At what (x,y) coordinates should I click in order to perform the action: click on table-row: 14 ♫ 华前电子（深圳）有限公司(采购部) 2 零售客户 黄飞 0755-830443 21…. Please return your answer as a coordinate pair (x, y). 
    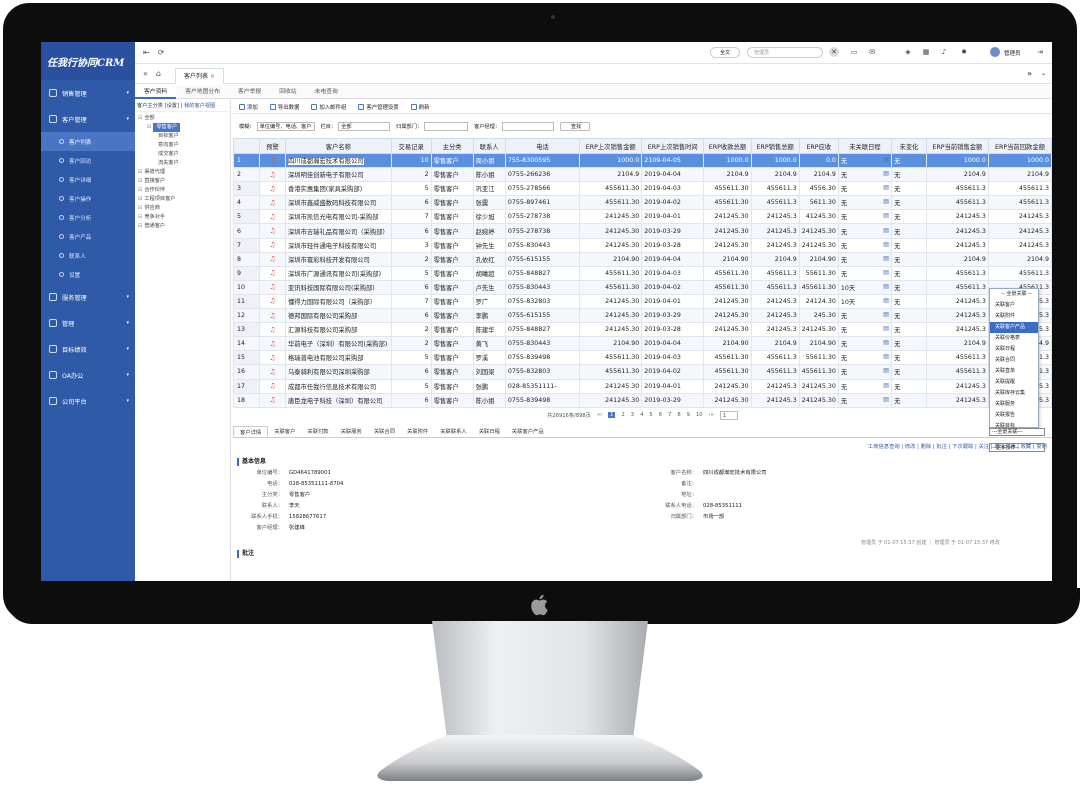
    Looking at the image, I should click on (642, 344).